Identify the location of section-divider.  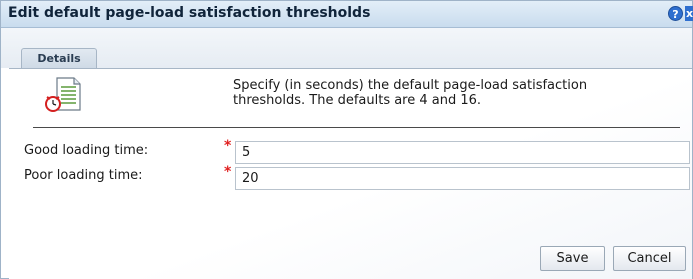
(356, 127).